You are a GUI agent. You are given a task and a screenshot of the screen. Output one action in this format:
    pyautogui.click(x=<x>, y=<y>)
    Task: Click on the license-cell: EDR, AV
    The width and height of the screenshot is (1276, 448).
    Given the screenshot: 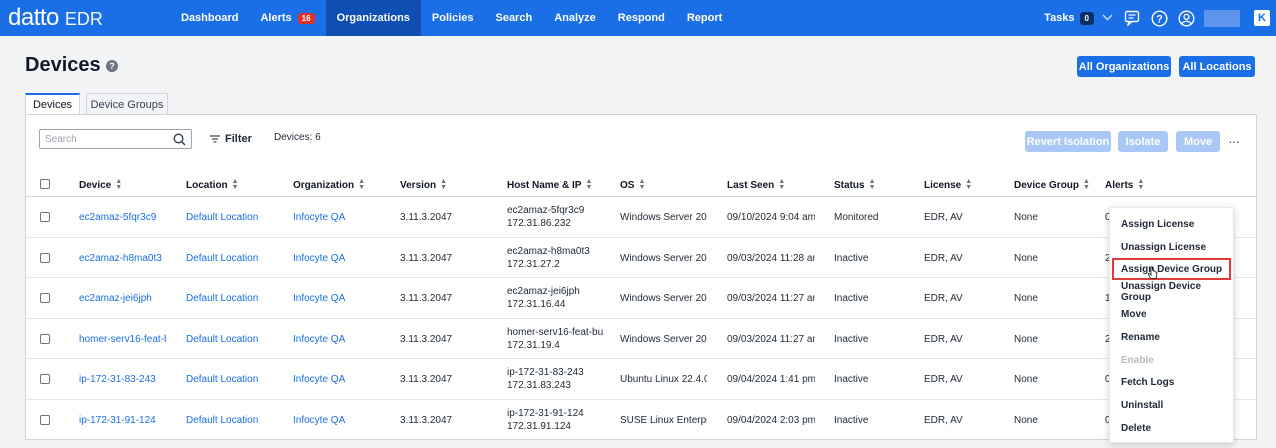 What is the action you would take?
    pyautogui.click(x=943, y=217)
    